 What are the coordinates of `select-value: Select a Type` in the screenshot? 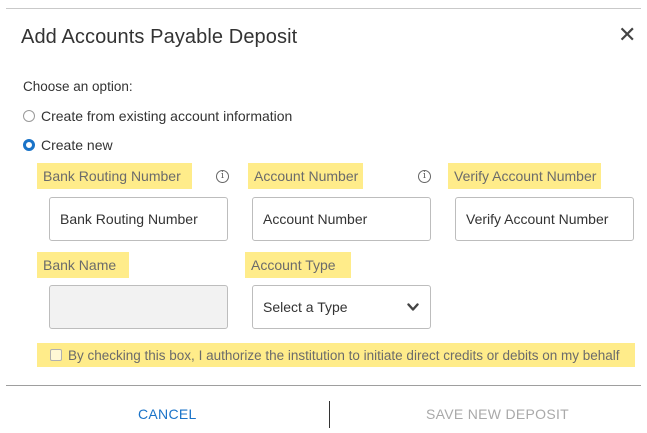 It's located at (305, 307).